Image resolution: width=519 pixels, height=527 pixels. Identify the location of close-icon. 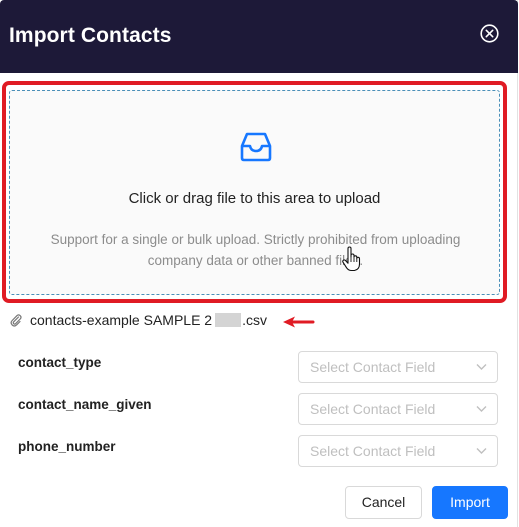
(489, 33).